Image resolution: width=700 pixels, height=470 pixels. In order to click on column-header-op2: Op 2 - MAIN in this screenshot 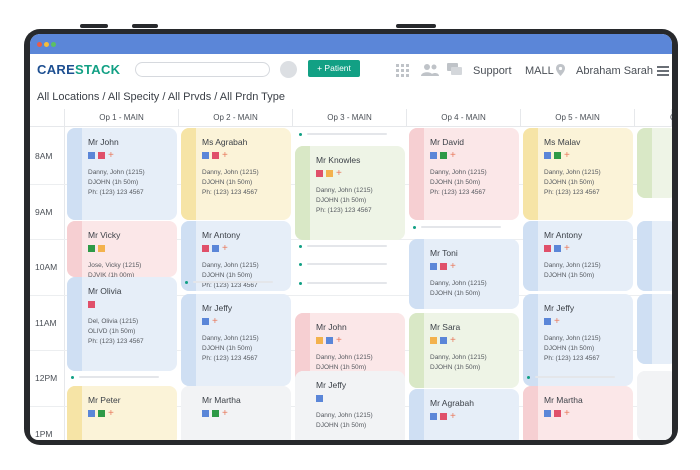, I will do `click(236, 118)`.